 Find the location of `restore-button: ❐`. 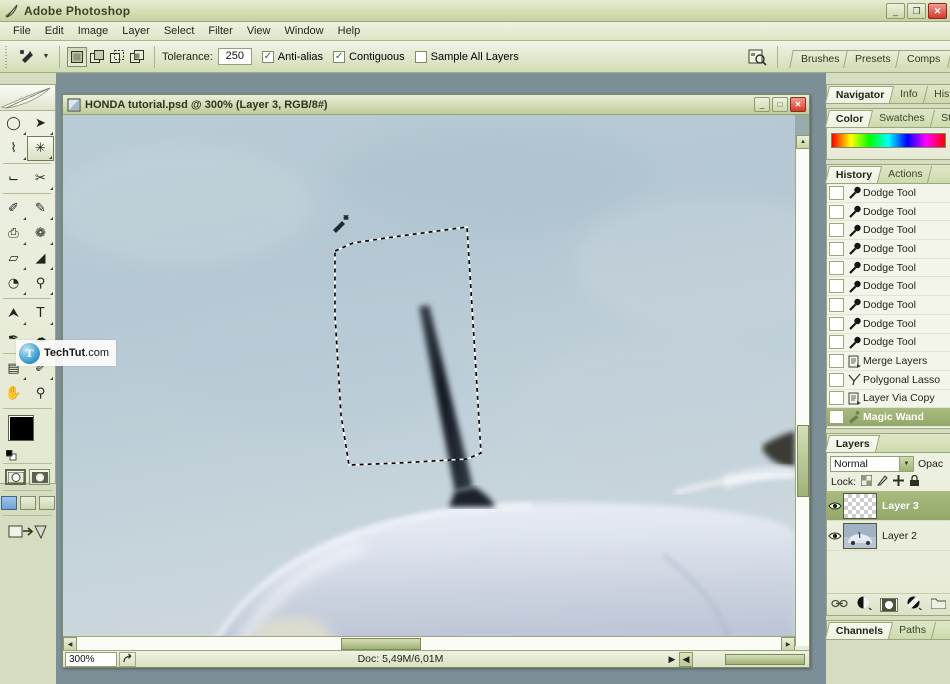

restore-button: ❐ is located at coordinates (916, 11).